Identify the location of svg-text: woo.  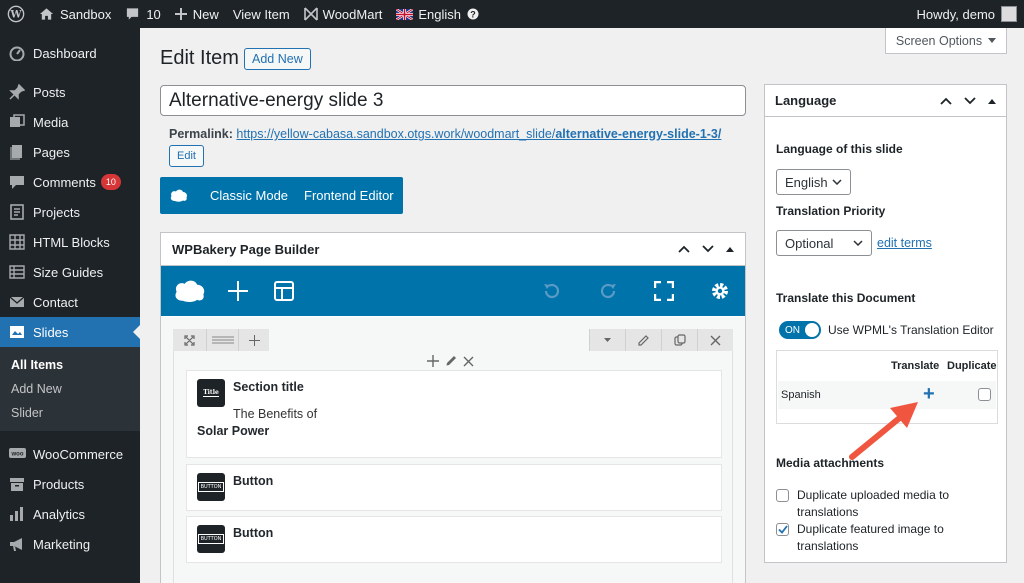
(16, 455).